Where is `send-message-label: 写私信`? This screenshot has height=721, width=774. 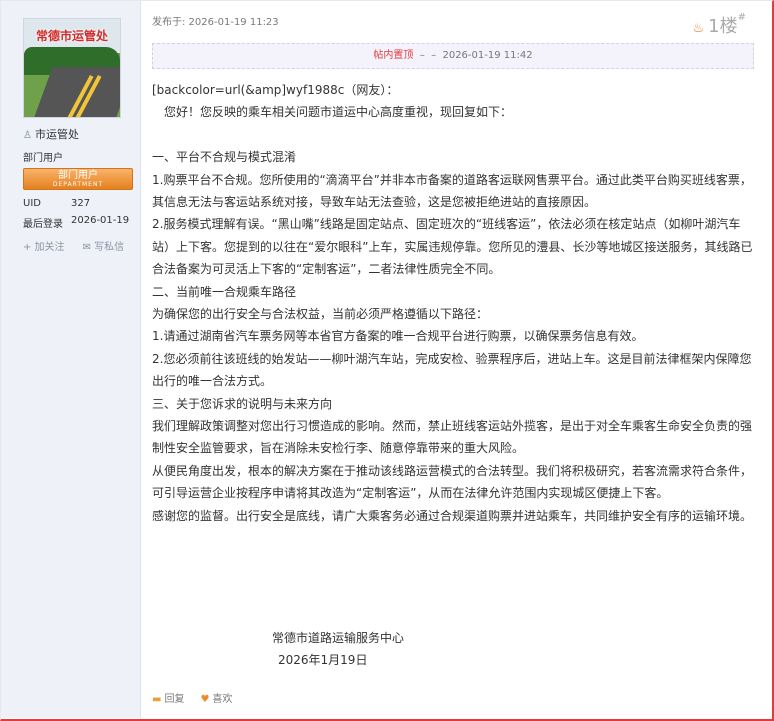
send-message-label: 写私信 is located at coordinates (109, 247).